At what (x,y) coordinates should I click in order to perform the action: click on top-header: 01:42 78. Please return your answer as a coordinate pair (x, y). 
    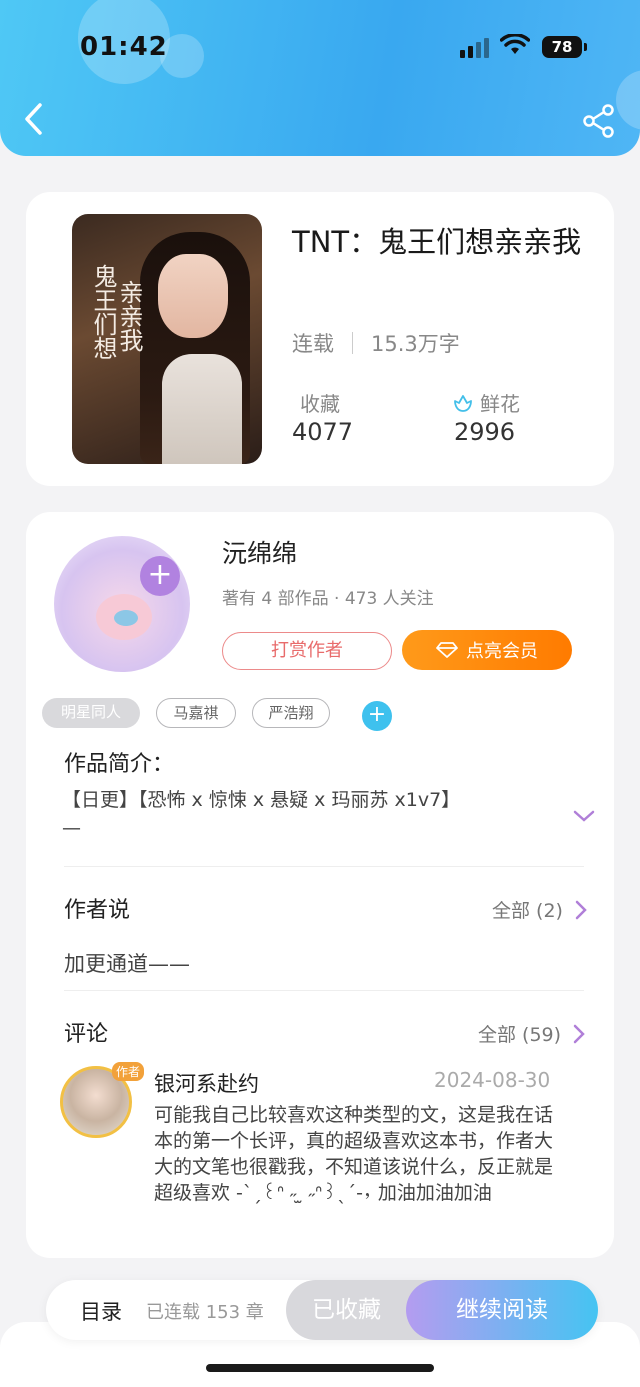
    Looking at the image, I should click on (320, 78).